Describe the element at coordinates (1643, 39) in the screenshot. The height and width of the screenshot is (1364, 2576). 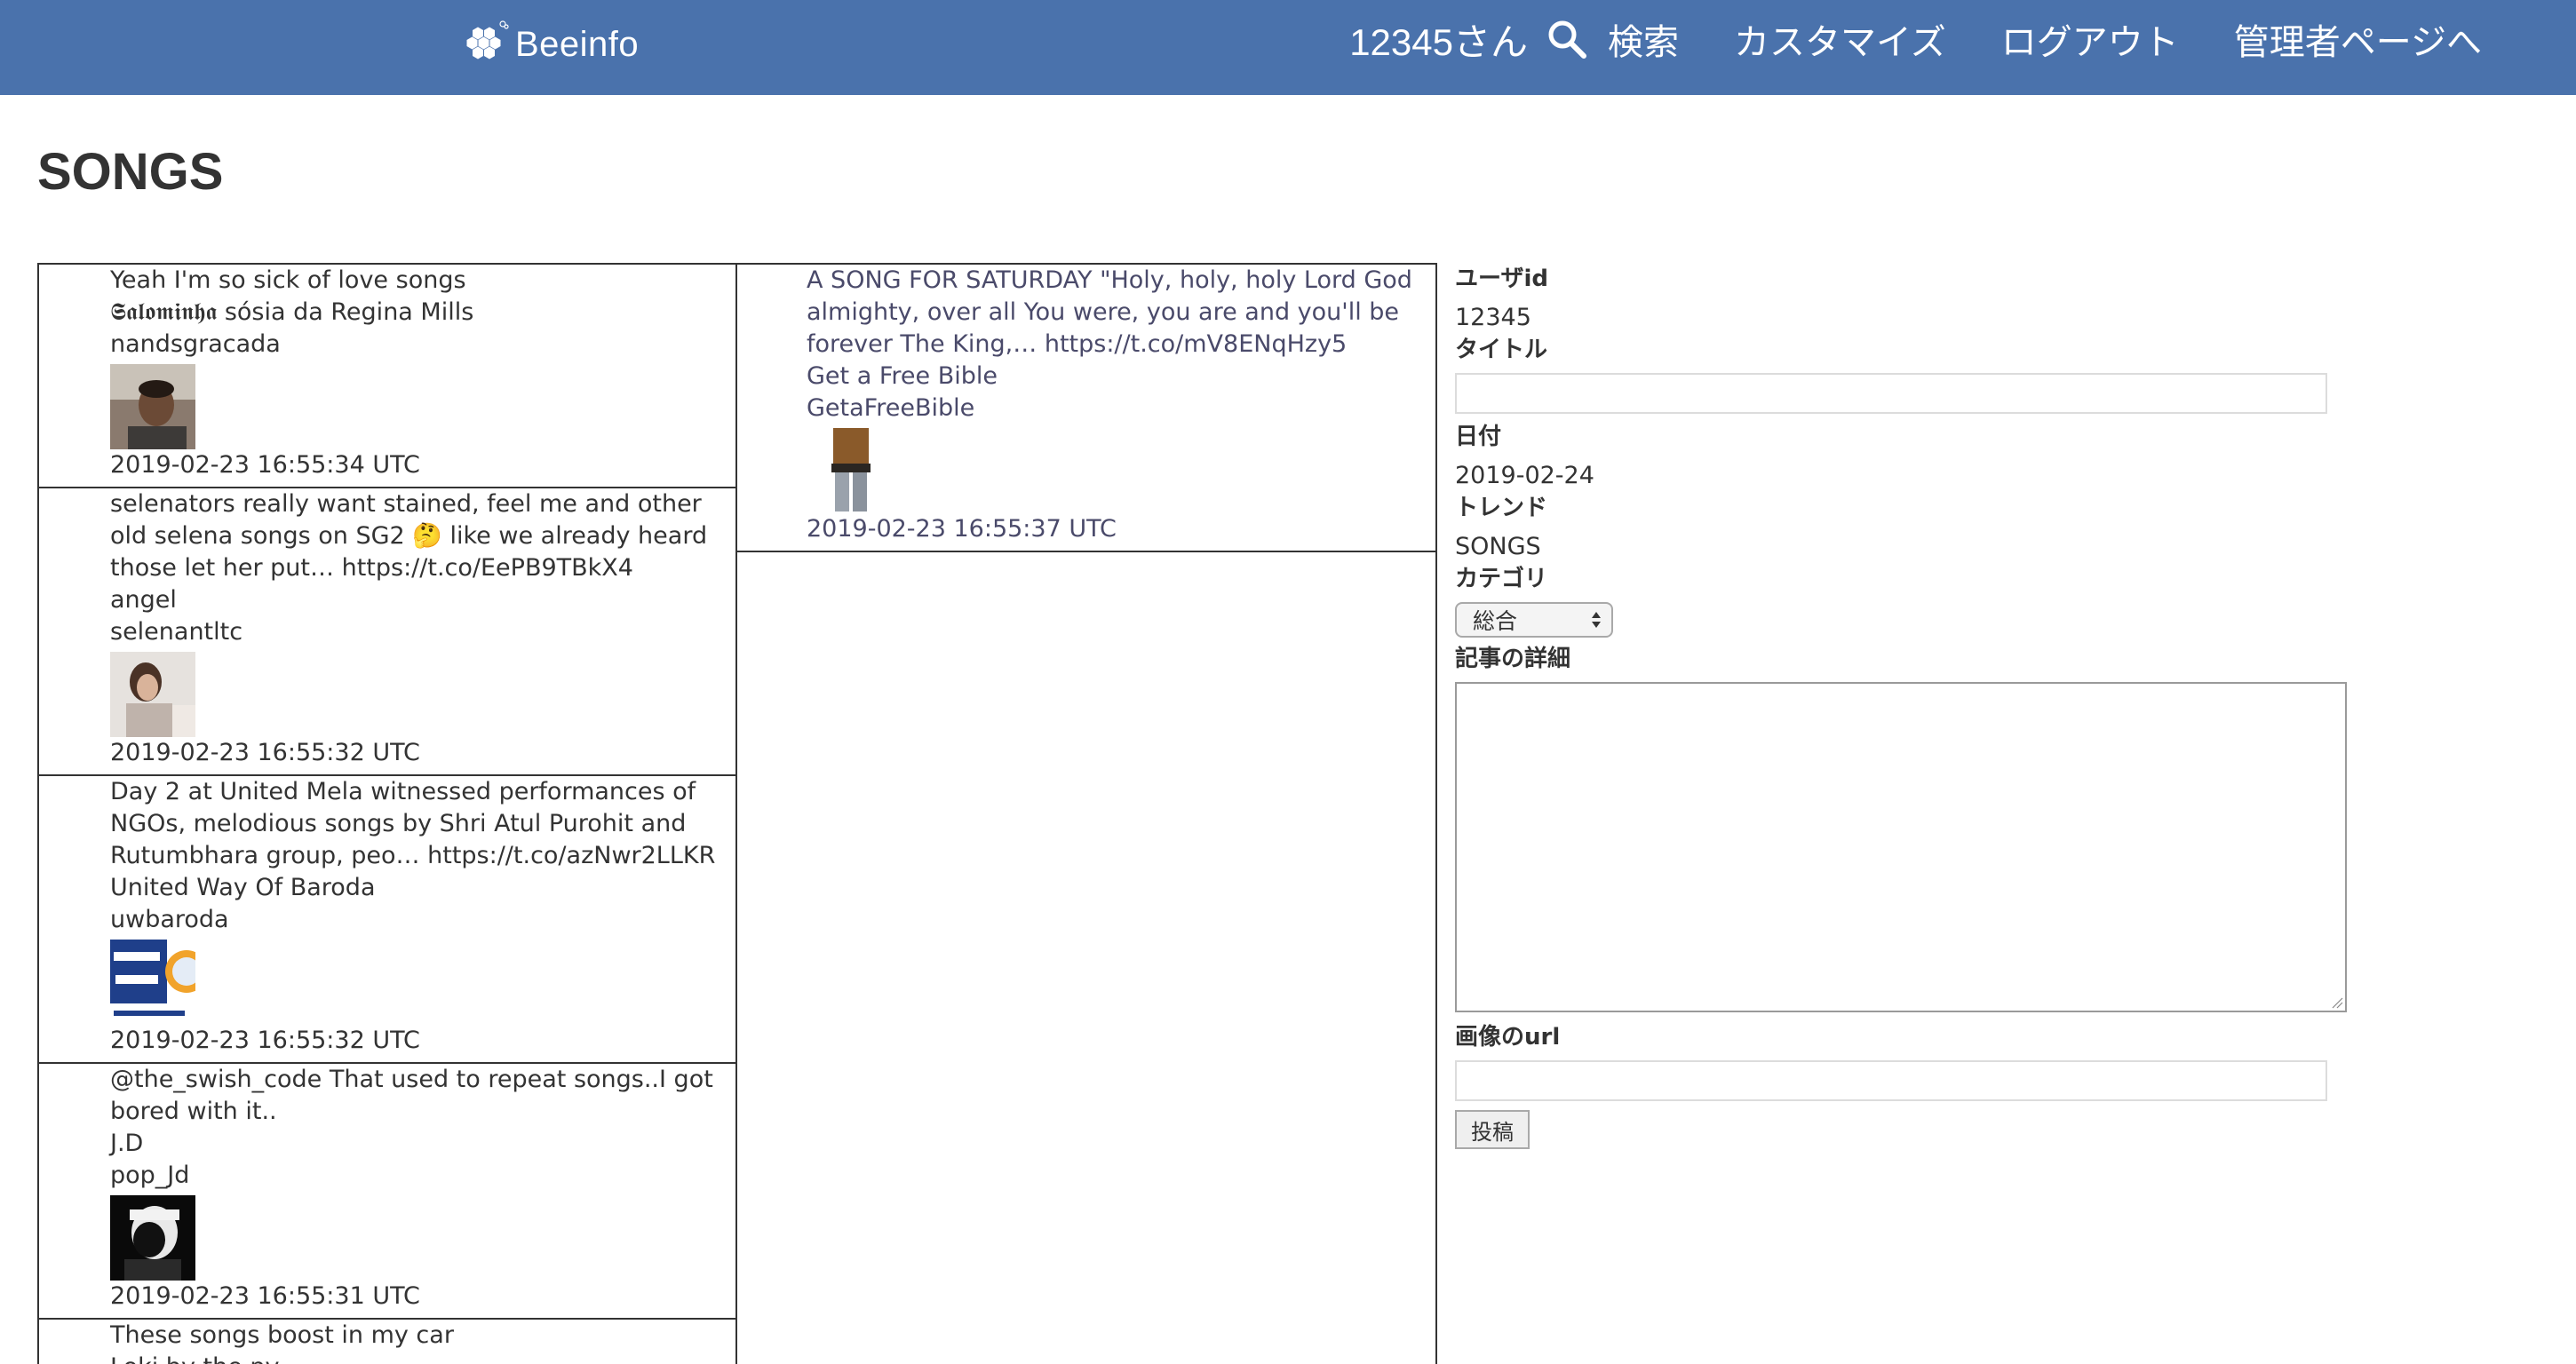
I see `nav-search-link: 検索` at that location.